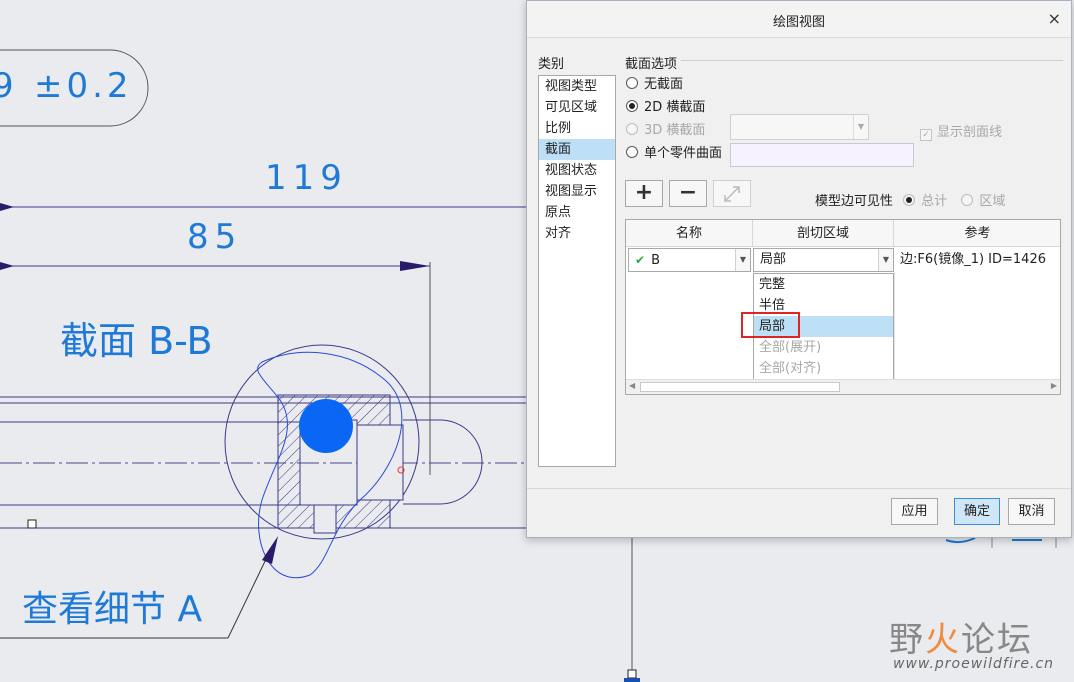 This screenshot has width=1074, height=682. Describe the element at coordinates (974, 664) in the screenshot. I see `watermark-url: www.proewildfire.cn` at that location.